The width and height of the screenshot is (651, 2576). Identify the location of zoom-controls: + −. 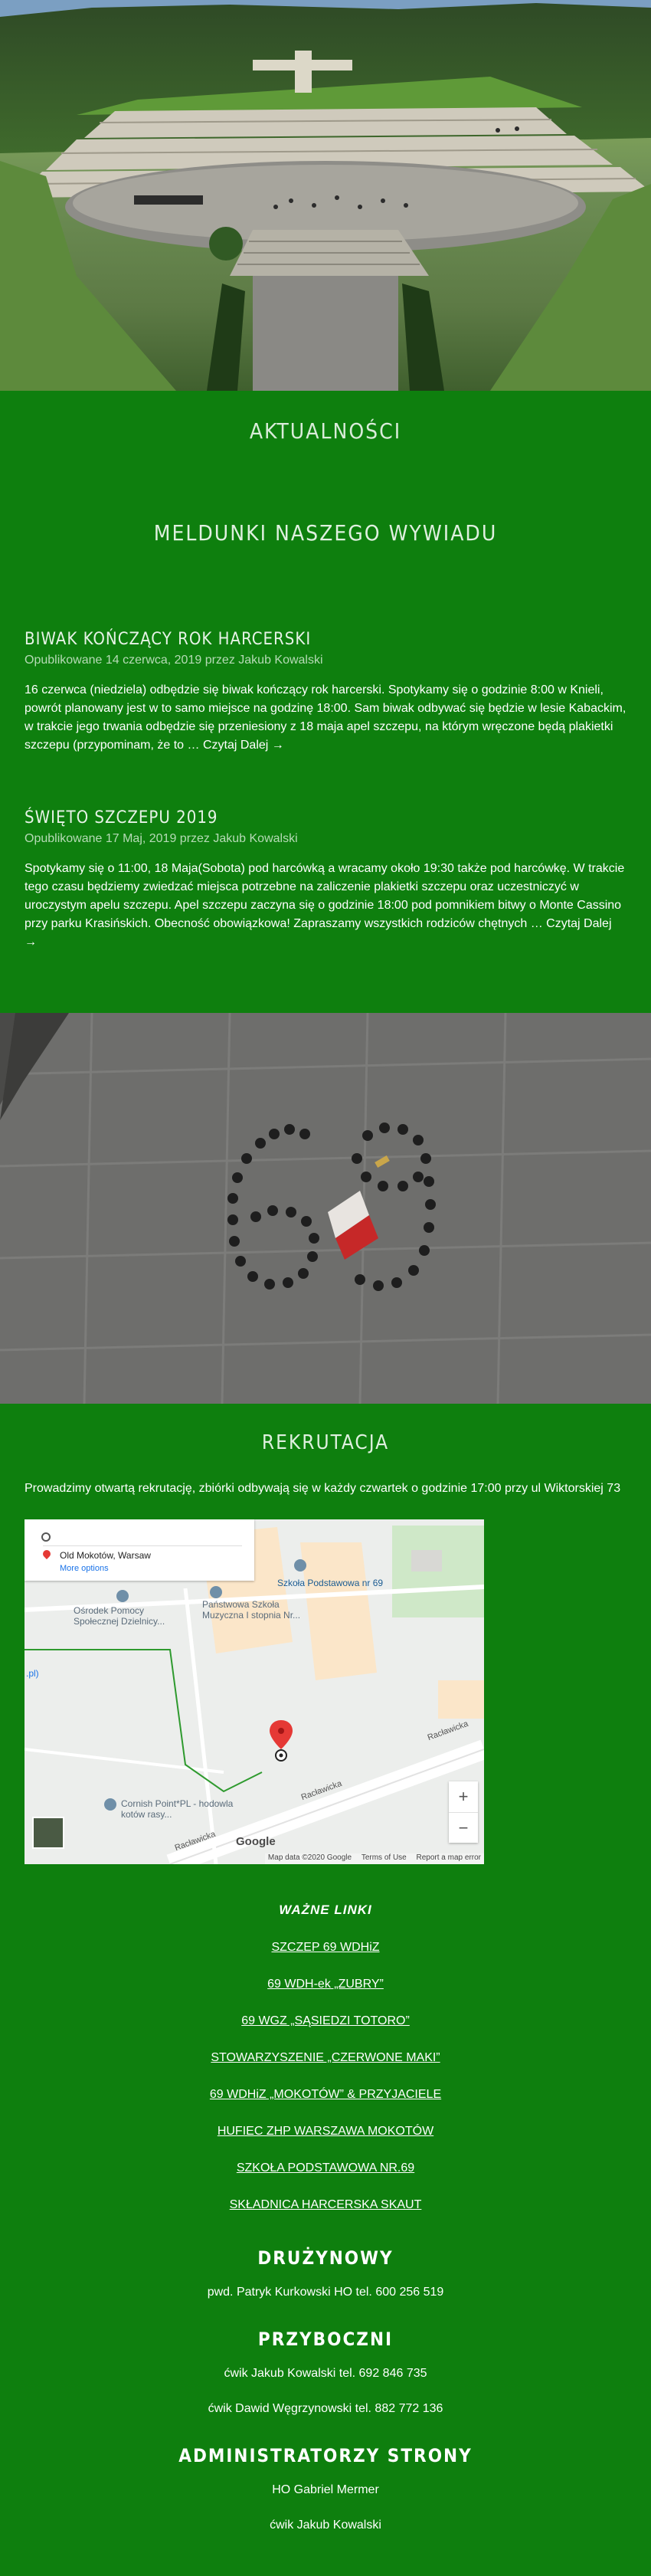
(463, 1812).